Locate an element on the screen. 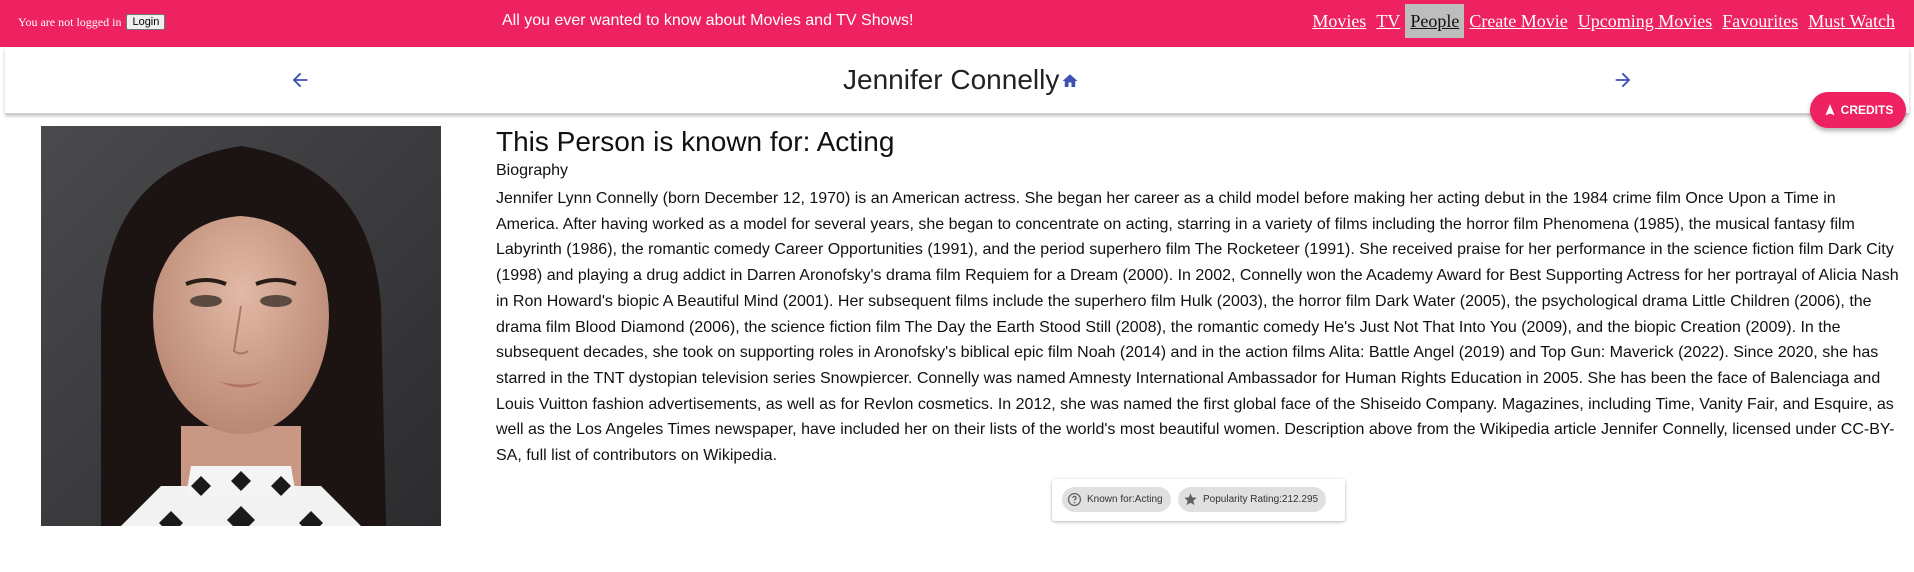 Image resolution: width=1914 pixels, height=572 pixels. arrow-left-icon is located at coordinates (300, 80).